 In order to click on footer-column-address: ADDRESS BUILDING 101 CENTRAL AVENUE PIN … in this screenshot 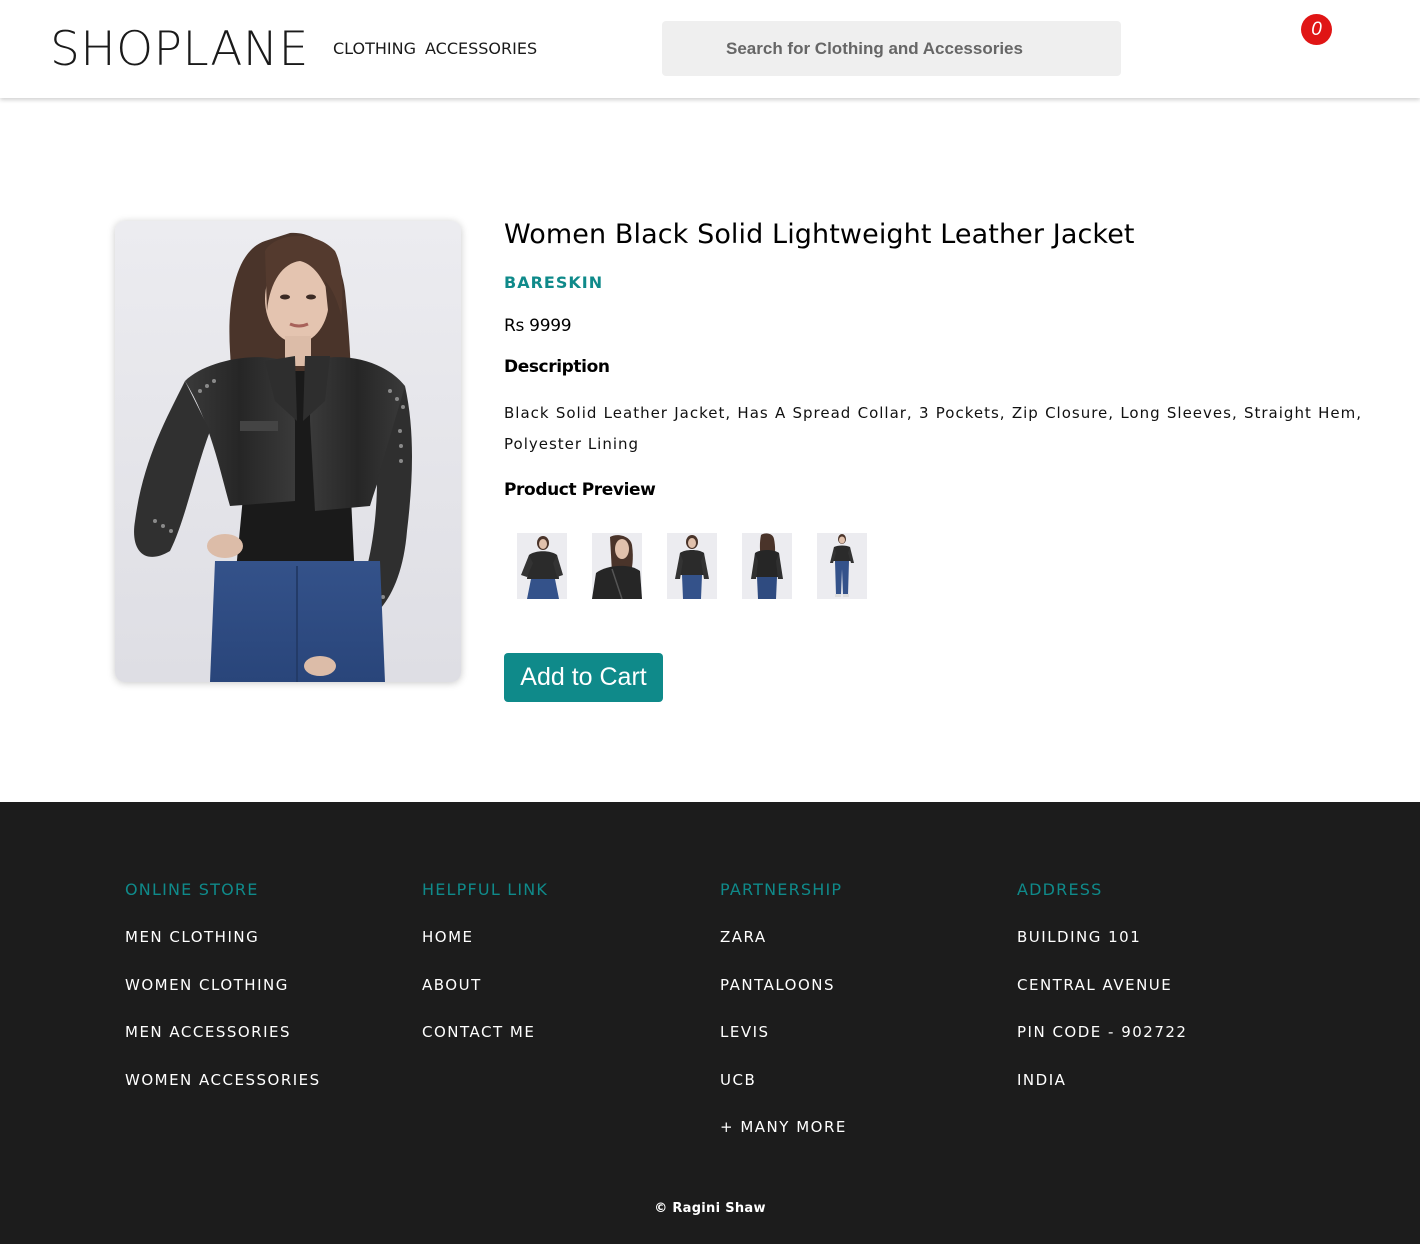, I will do `click(1102, 997)`.